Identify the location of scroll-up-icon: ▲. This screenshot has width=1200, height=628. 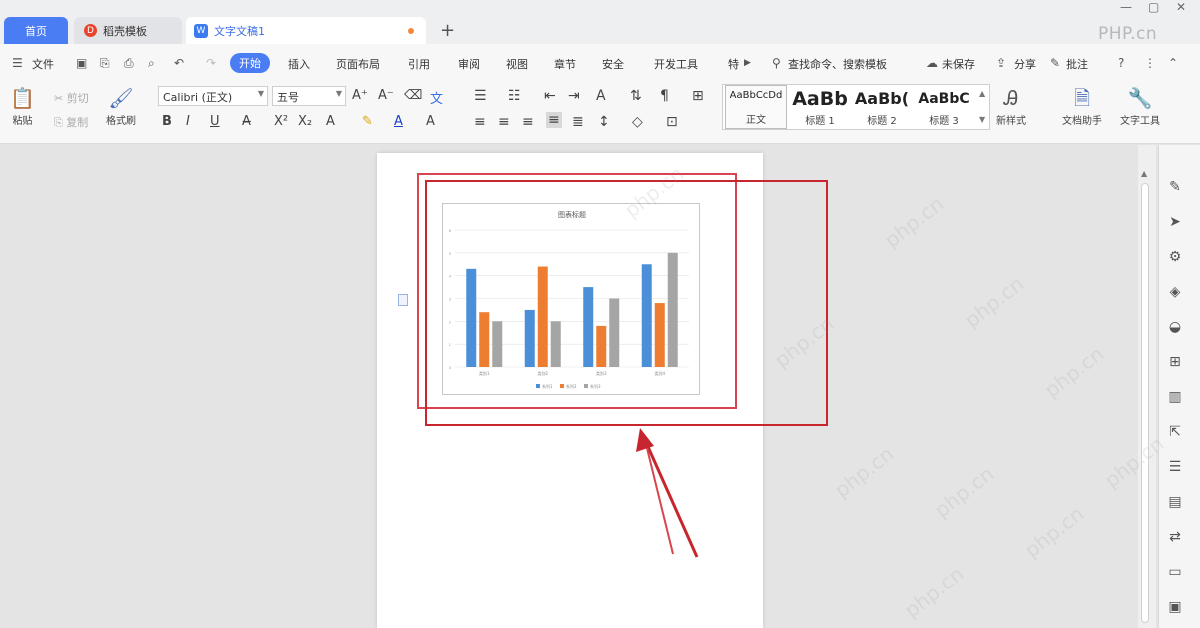
(1144, 173).